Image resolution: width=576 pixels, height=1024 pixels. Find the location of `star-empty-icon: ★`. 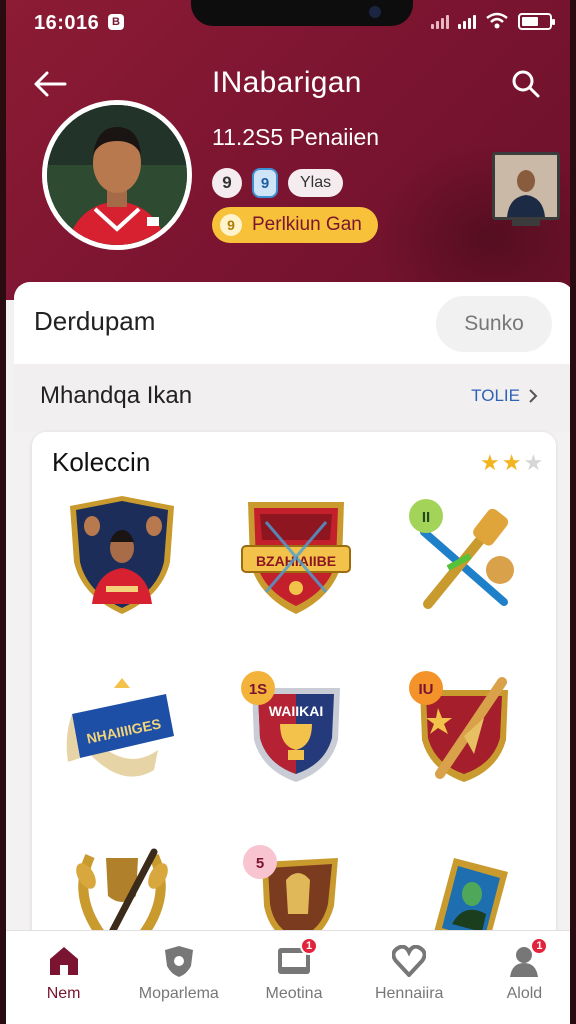

star-empty-icon: ★ is located at coordinates (533, 462).